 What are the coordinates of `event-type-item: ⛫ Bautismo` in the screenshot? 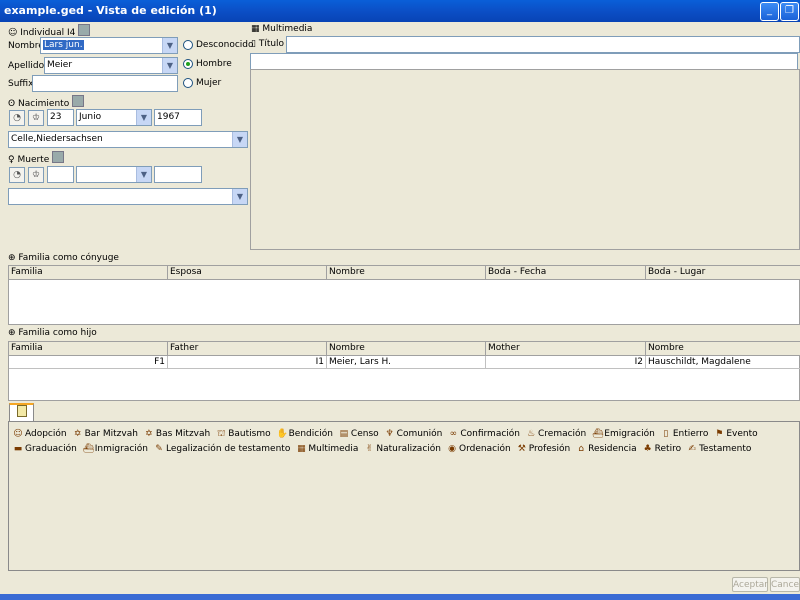 It's located at (243, 434).